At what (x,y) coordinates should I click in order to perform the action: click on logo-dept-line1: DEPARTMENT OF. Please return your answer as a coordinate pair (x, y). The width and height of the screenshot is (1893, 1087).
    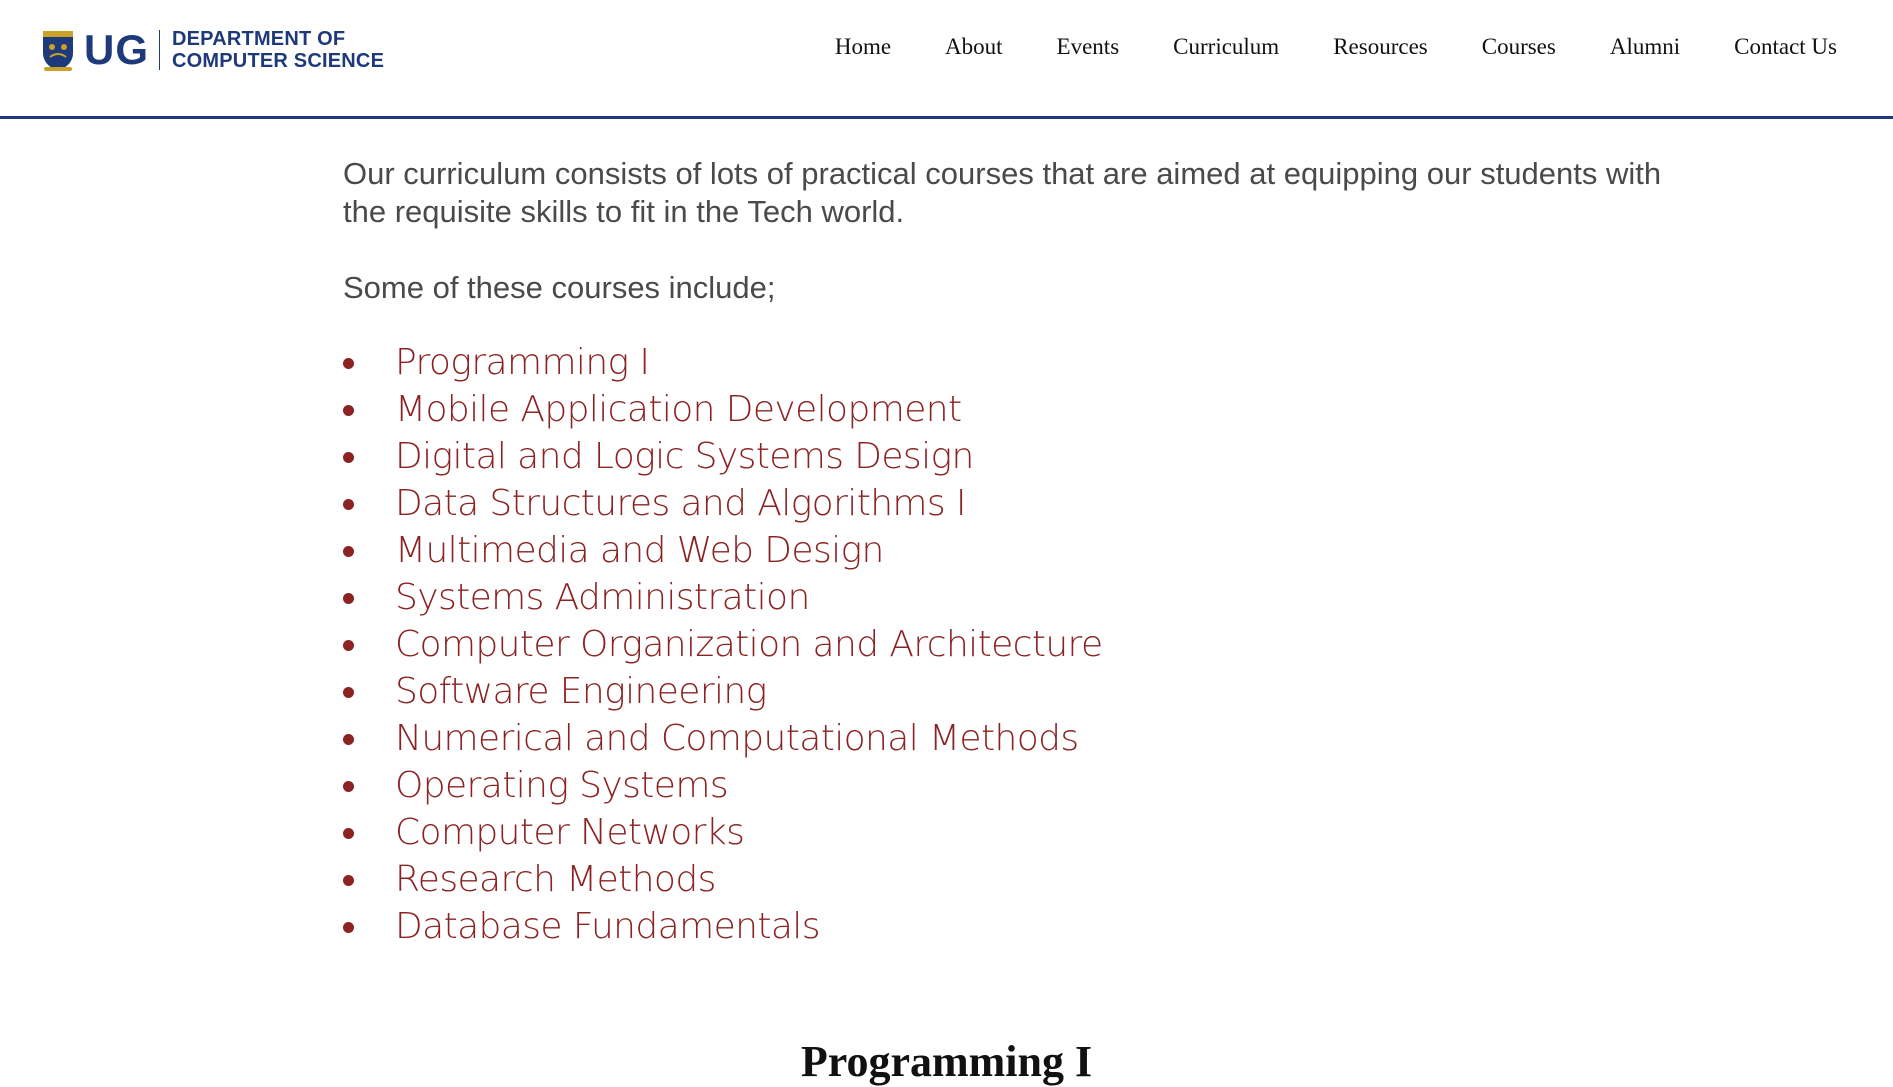
    Looking at the image, I should click on (259, 39).